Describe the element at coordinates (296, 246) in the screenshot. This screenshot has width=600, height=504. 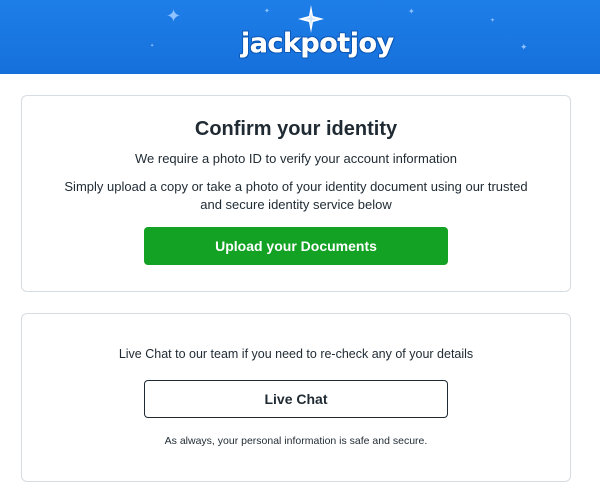
I see `upload-documents-button: Upload your Documents` at that location.